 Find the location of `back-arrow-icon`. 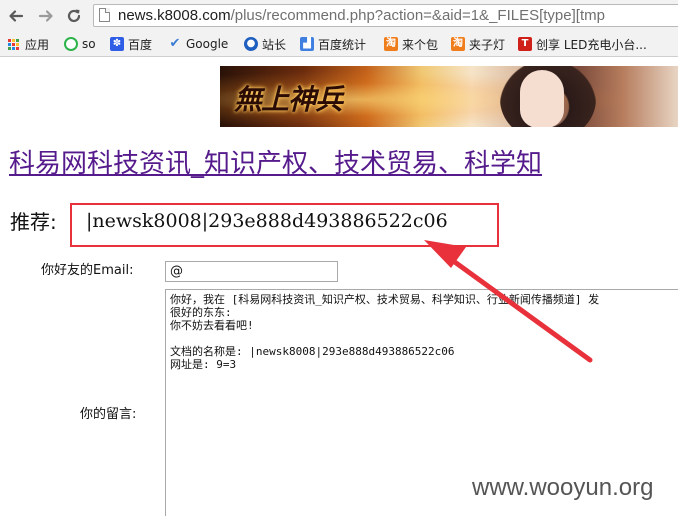

back-arrow-icon is located at coordinates (16, 16).